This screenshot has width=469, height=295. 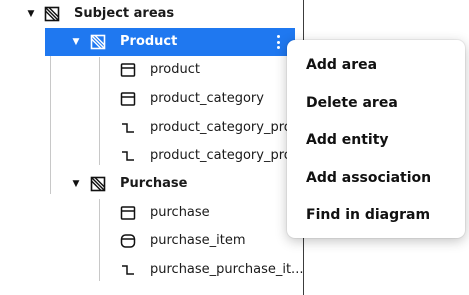 I want to click on tree-node-entity: product, so click(x=210, y=70).